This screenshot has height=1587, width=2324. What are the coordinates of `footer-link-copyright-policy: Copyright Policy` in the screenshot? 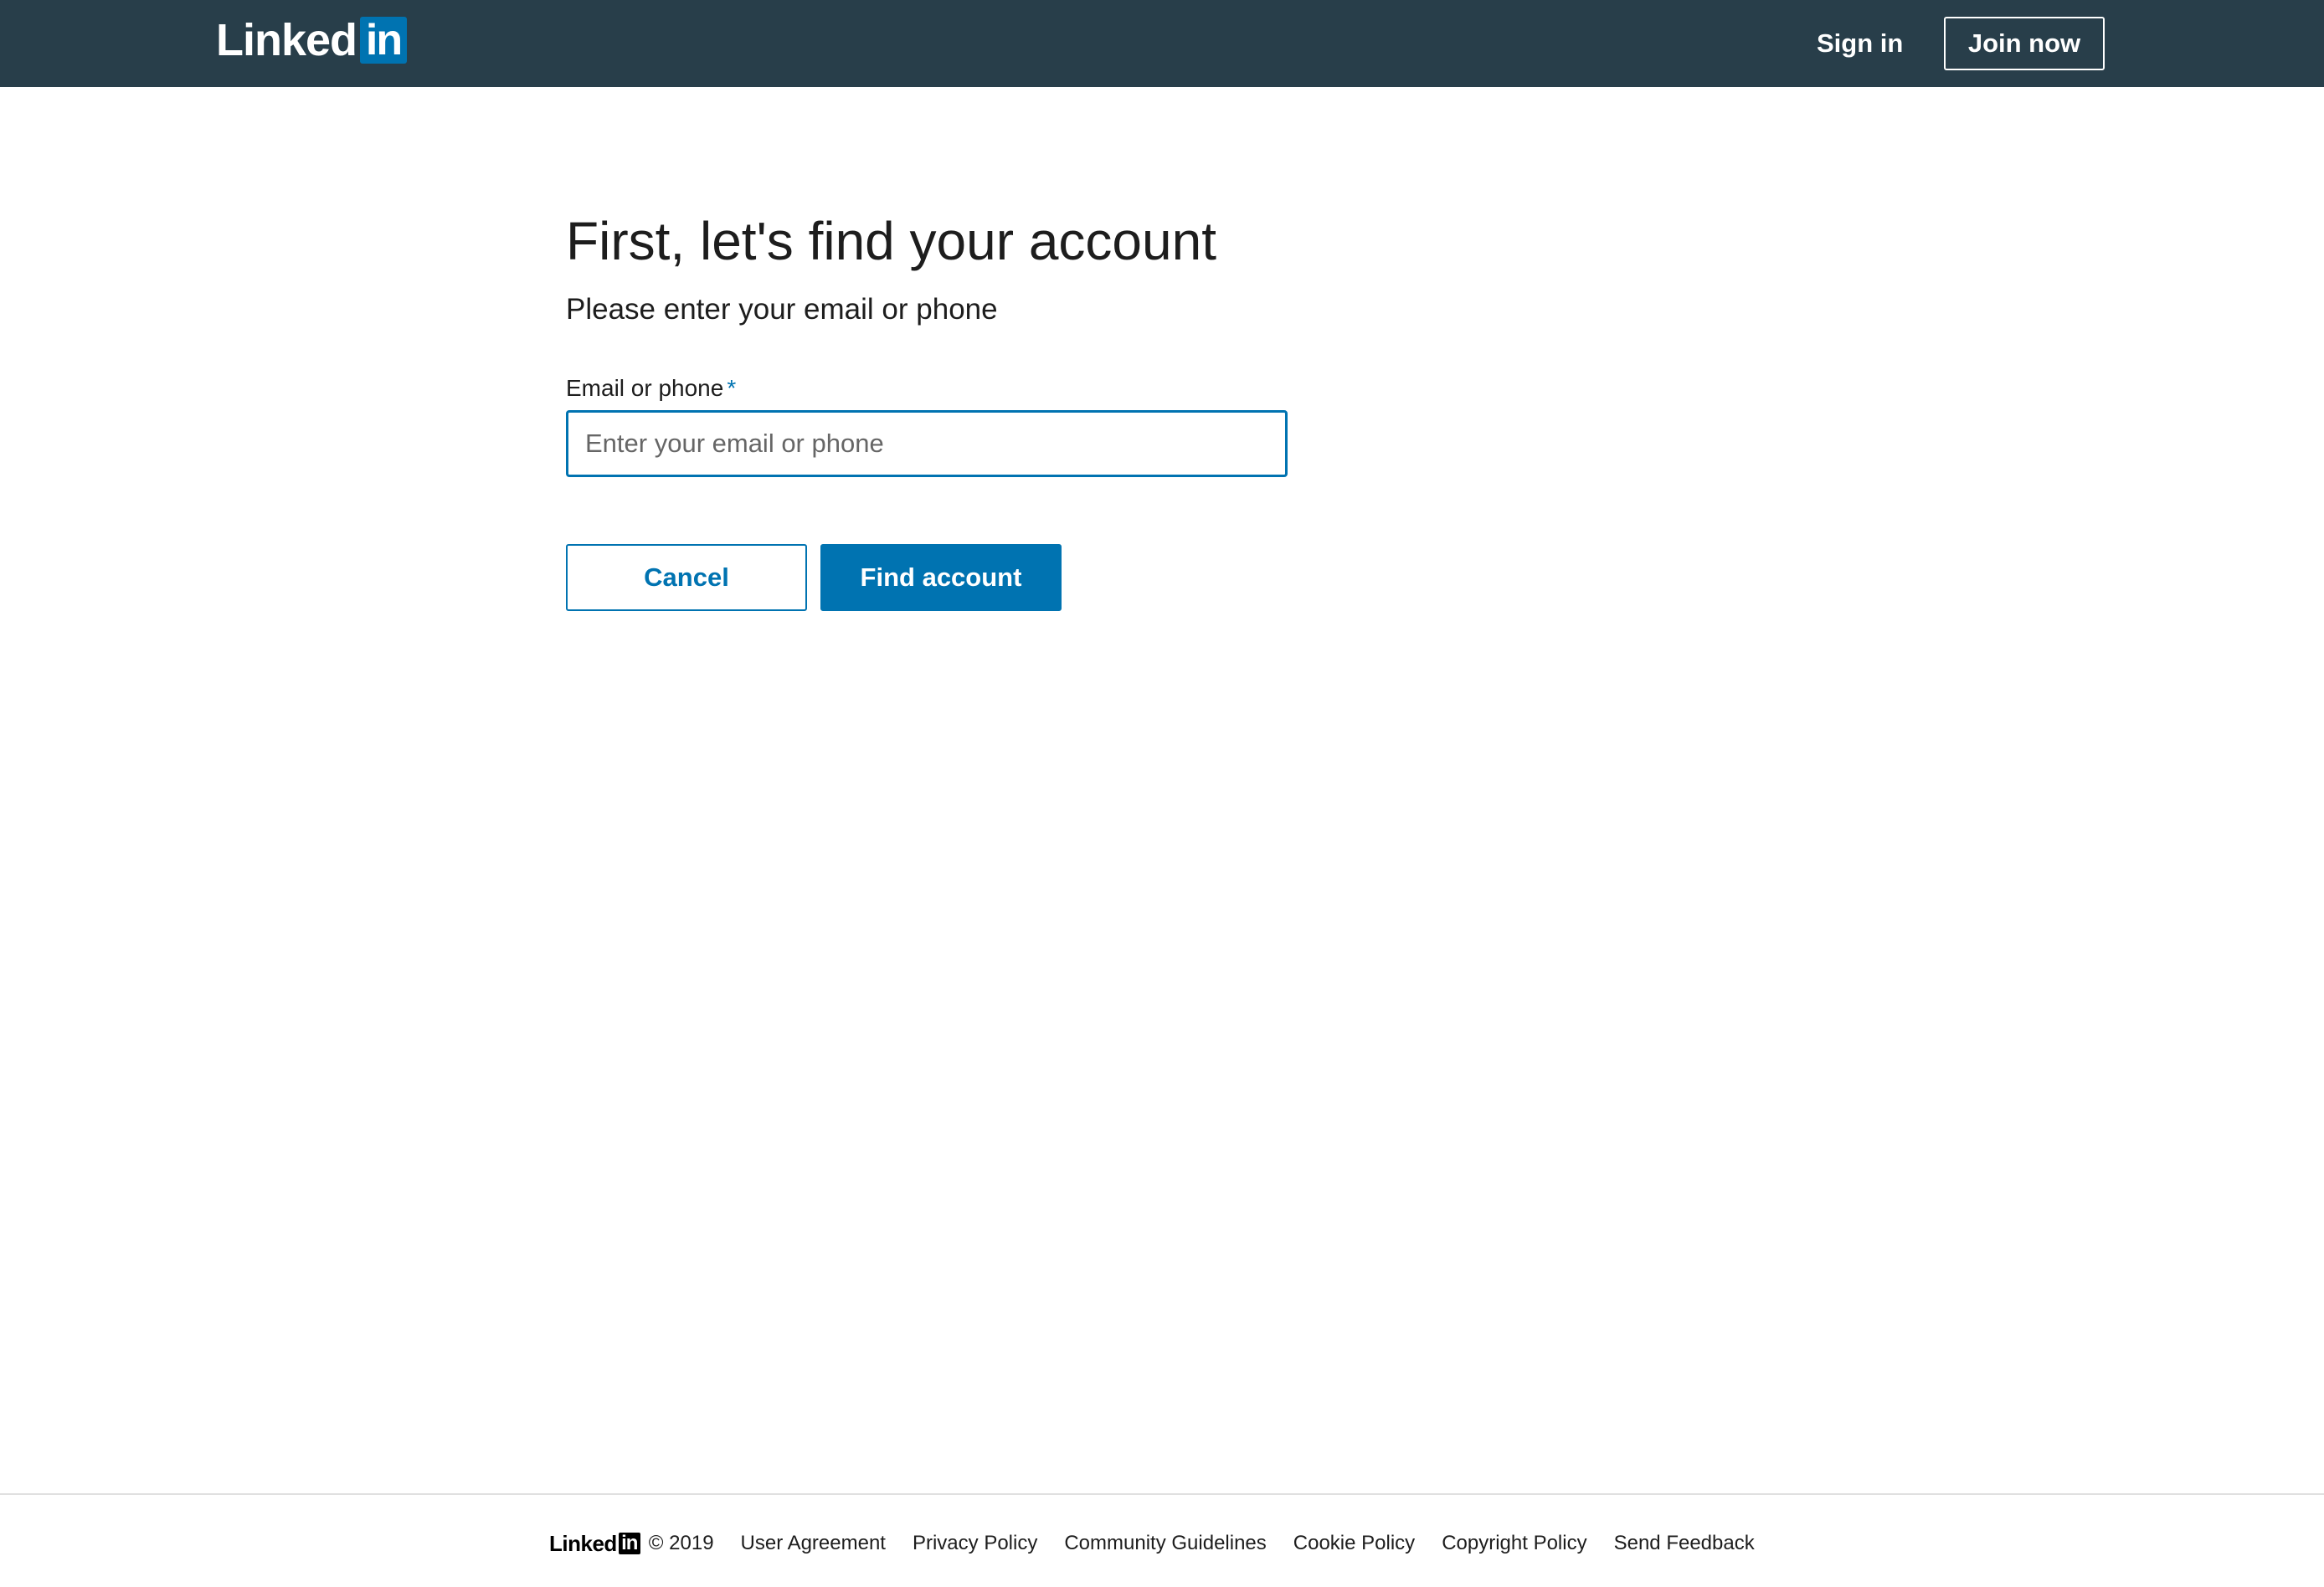 It's located at (1514, 1543).